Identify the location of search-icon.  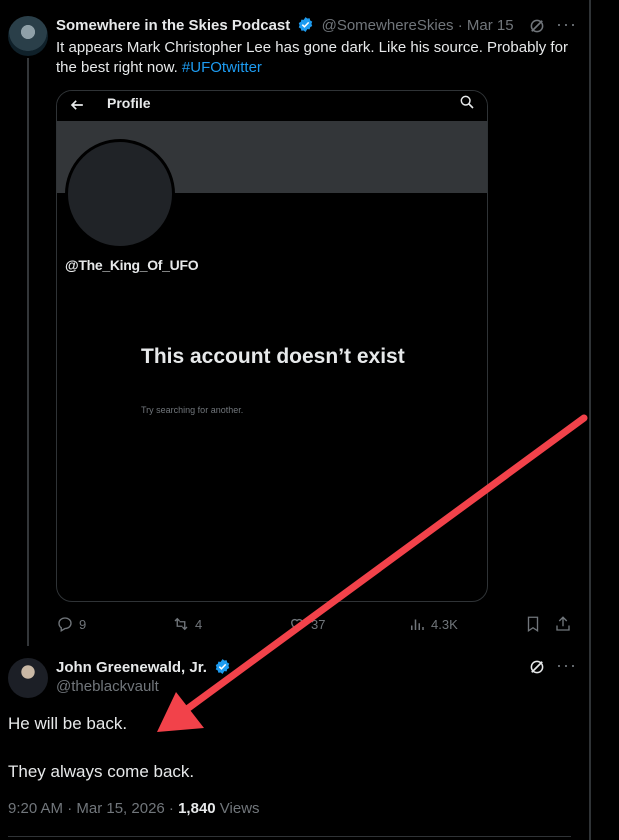
(467, 102).